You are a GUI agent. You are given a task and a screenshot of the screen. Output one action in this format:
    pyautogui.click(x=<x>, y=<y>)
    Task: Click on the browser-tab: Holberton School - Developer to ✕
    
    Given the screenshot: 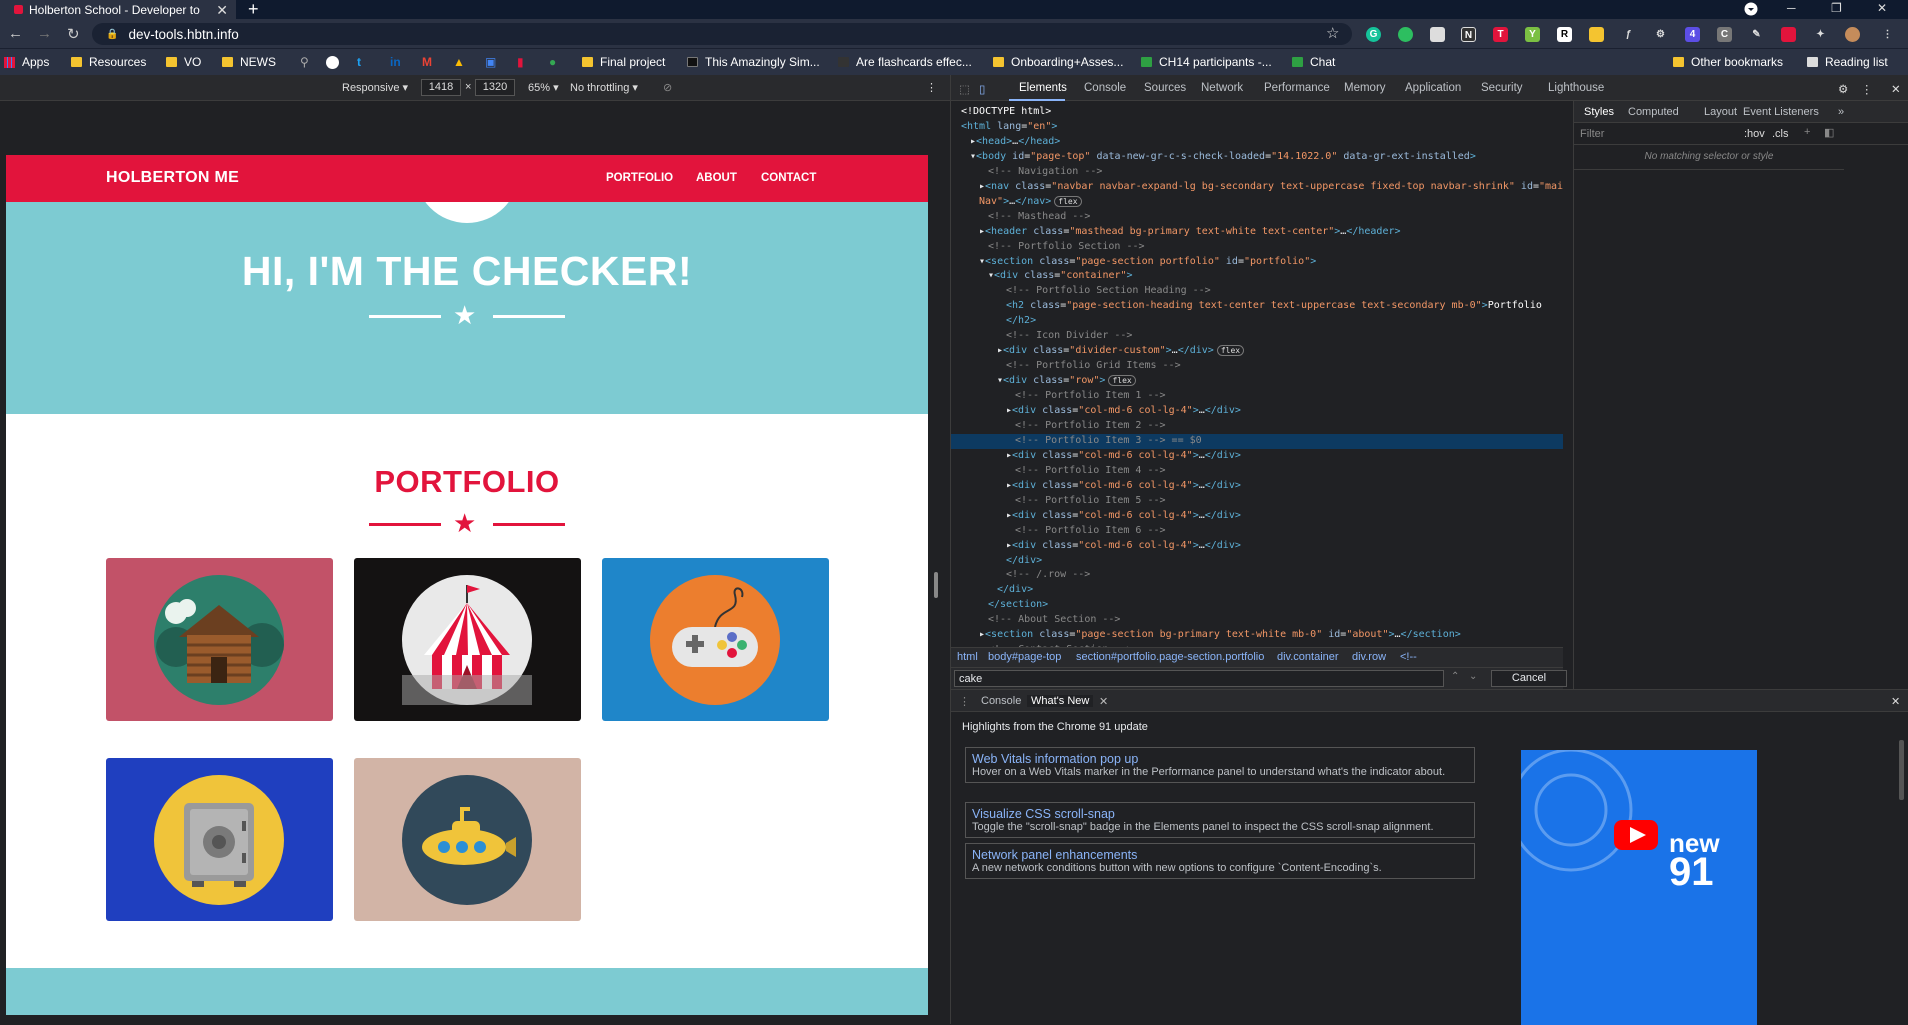 What is the action you would take?
    pyautogui.click(x=118, y=9)
    